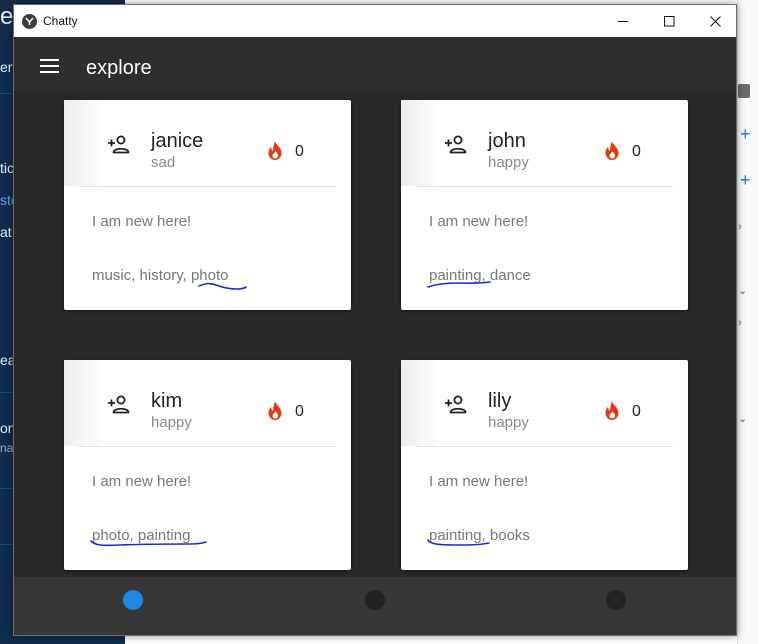  I want to click on hamburger-menu-icon, so click(49, 66).